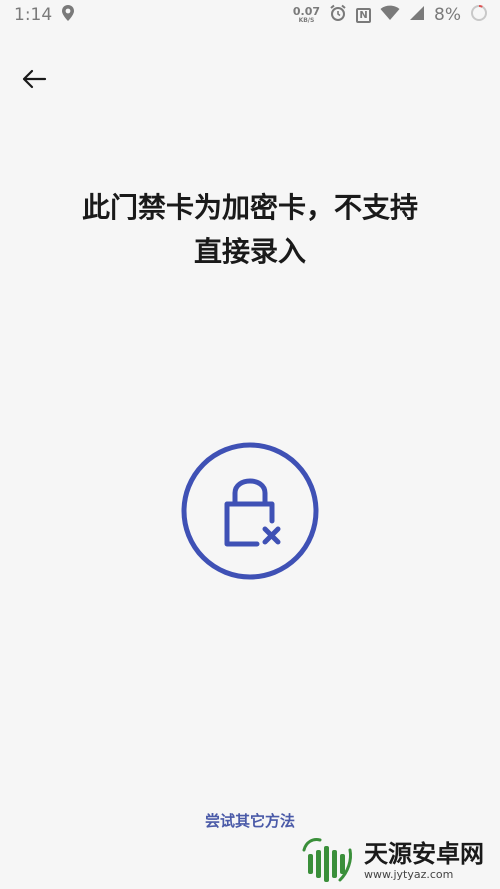  I want to click on android-logo-icon, so click(327, 859).